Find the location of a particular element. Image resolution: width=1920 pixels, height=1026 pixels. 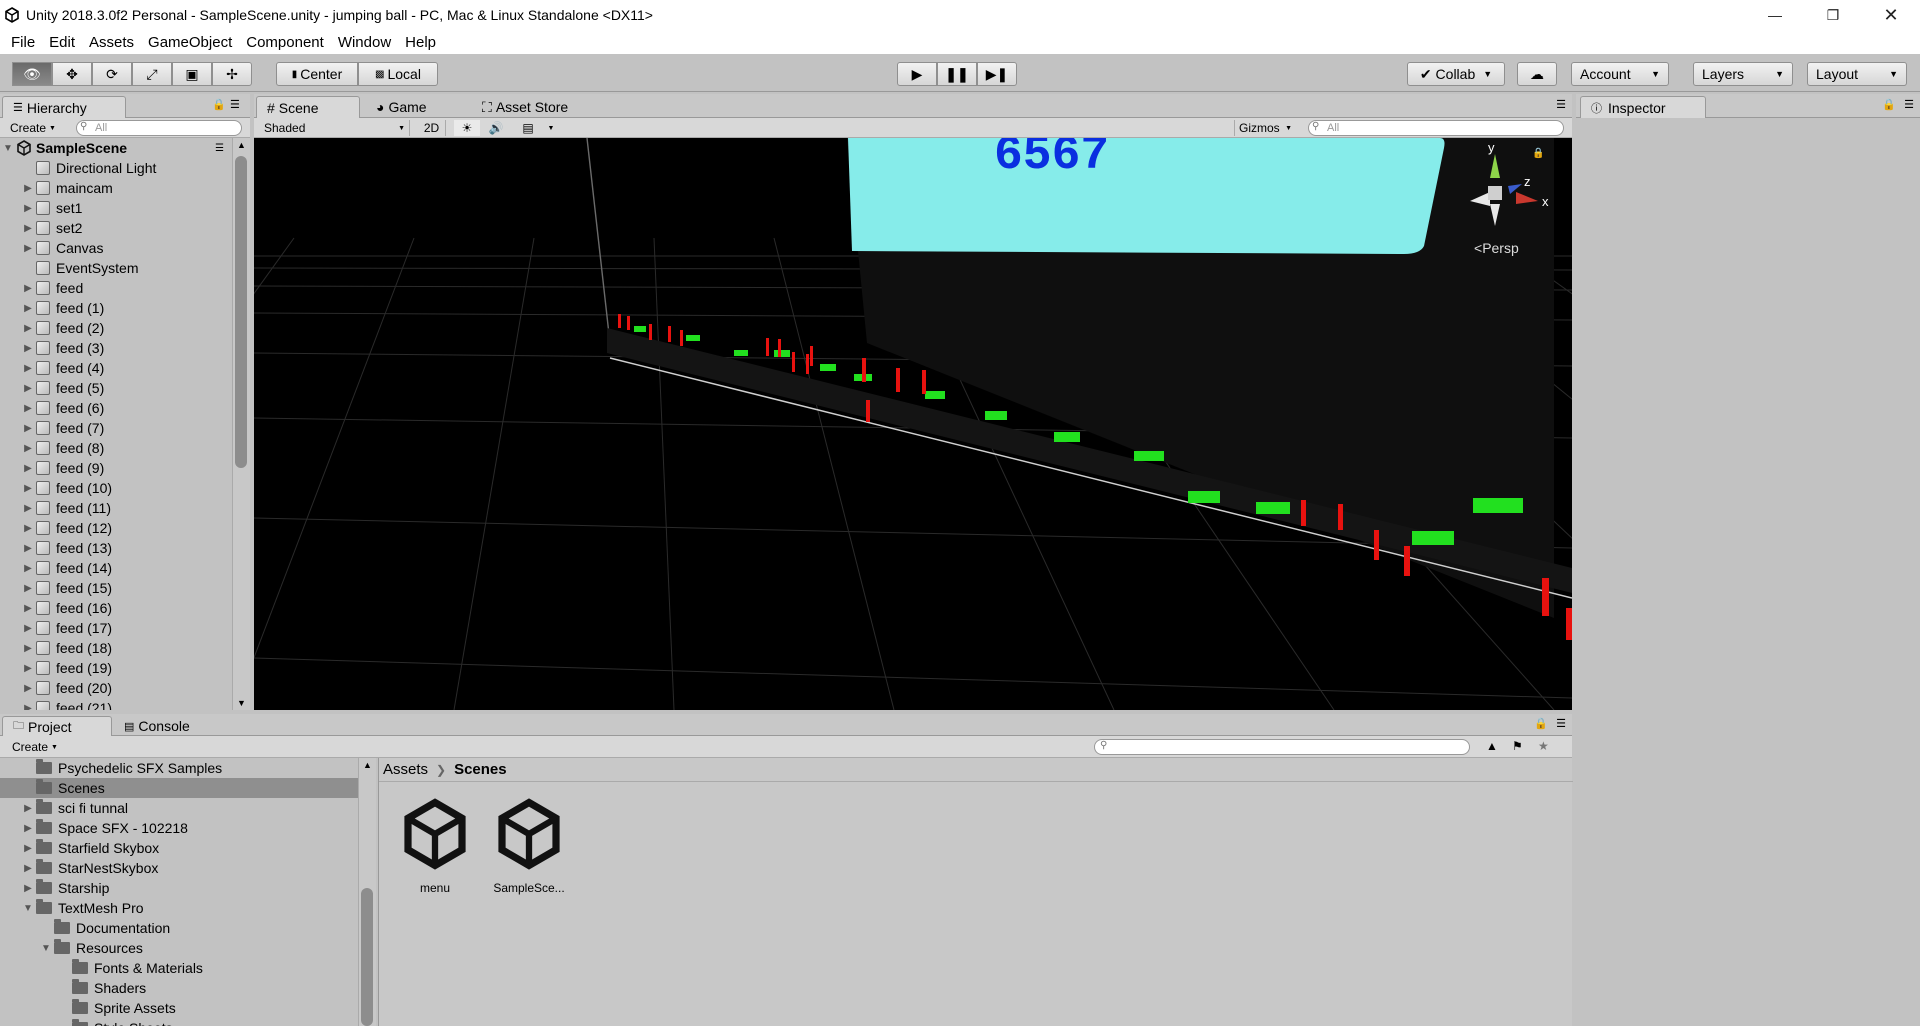

hierarchy-item: ▶ feed (4) is located at coordinates (116, 368).